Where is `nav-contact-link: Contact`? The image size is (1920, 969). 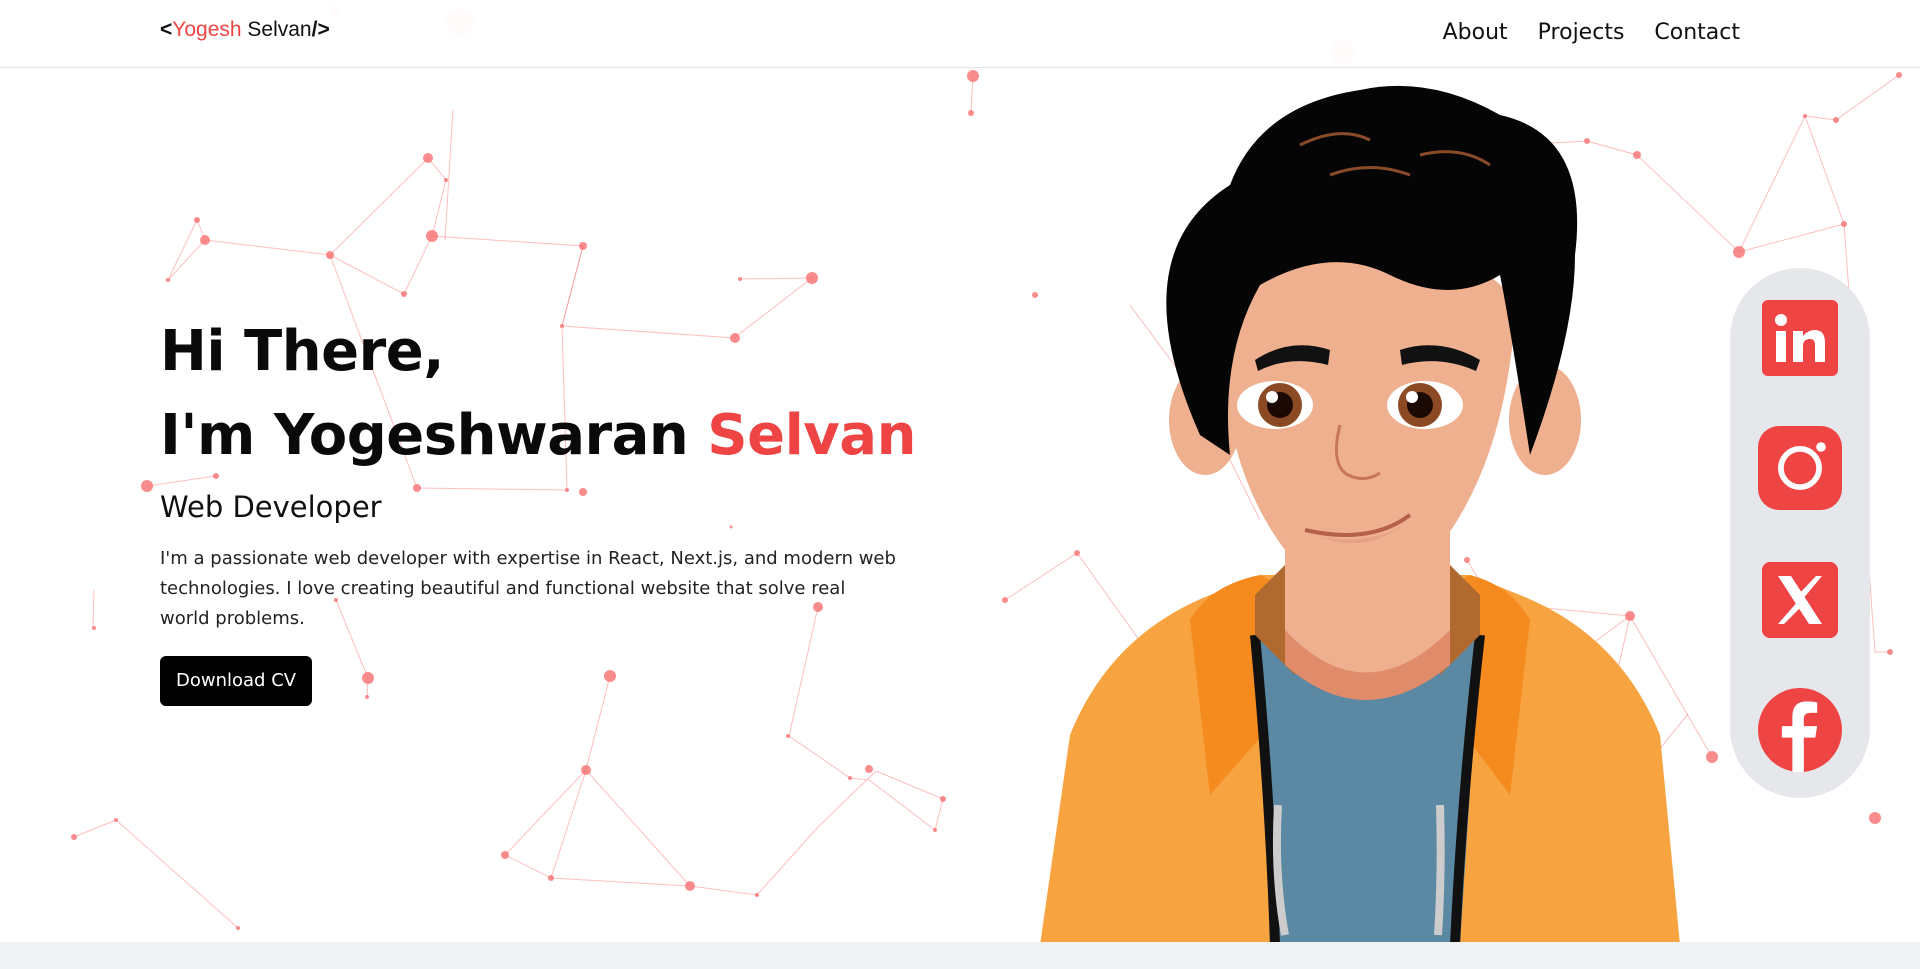 nav-contact-link: Contact is located at coordinates (1697, 32).